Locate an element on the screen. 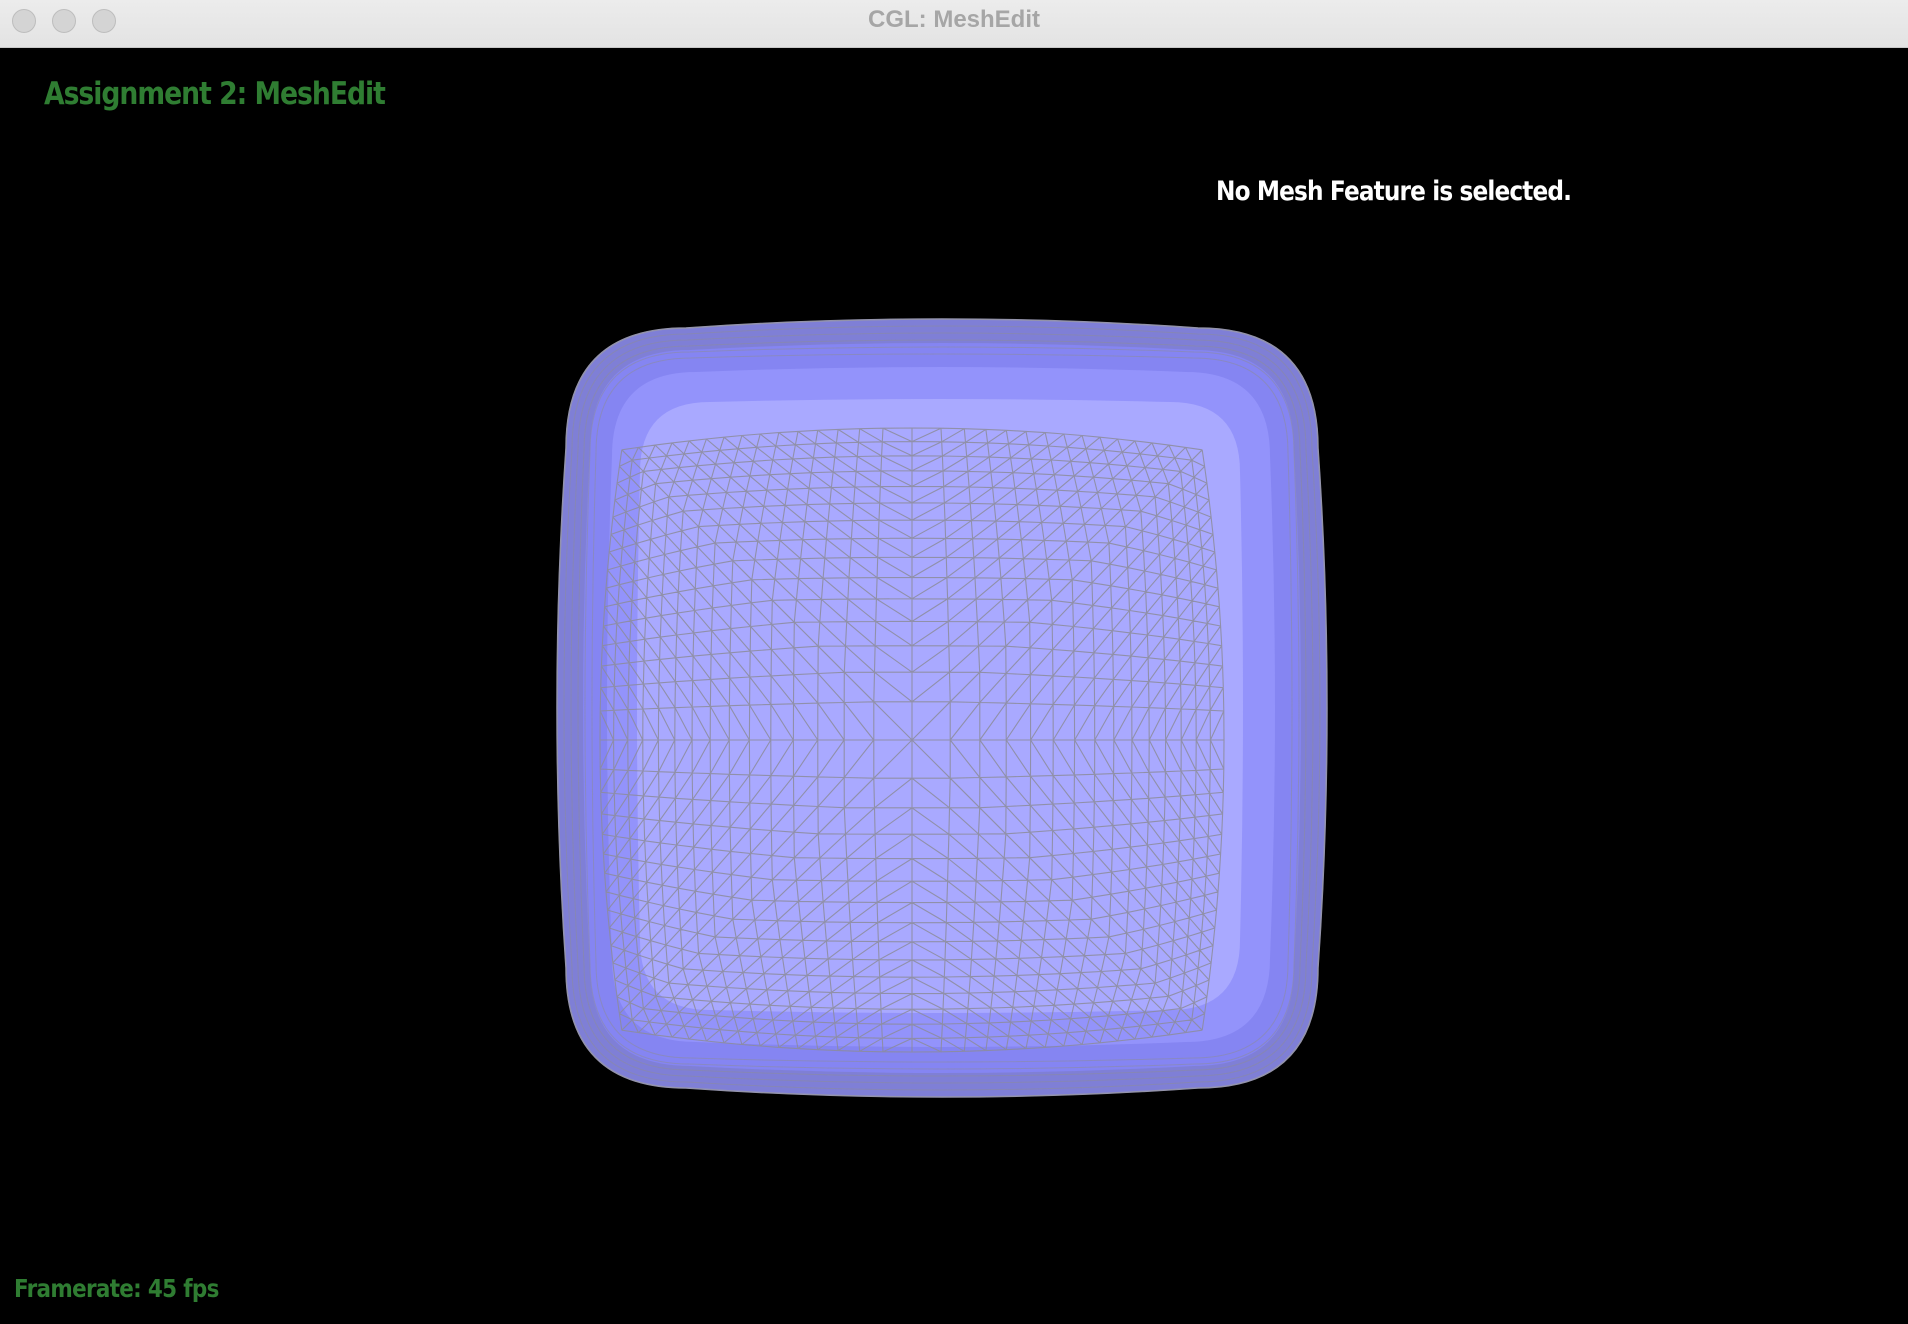 The width and height of the screenshot is (1908, 1324). framerate-readout: Framerate: 45 fps is located at coordinates (116, 1288).